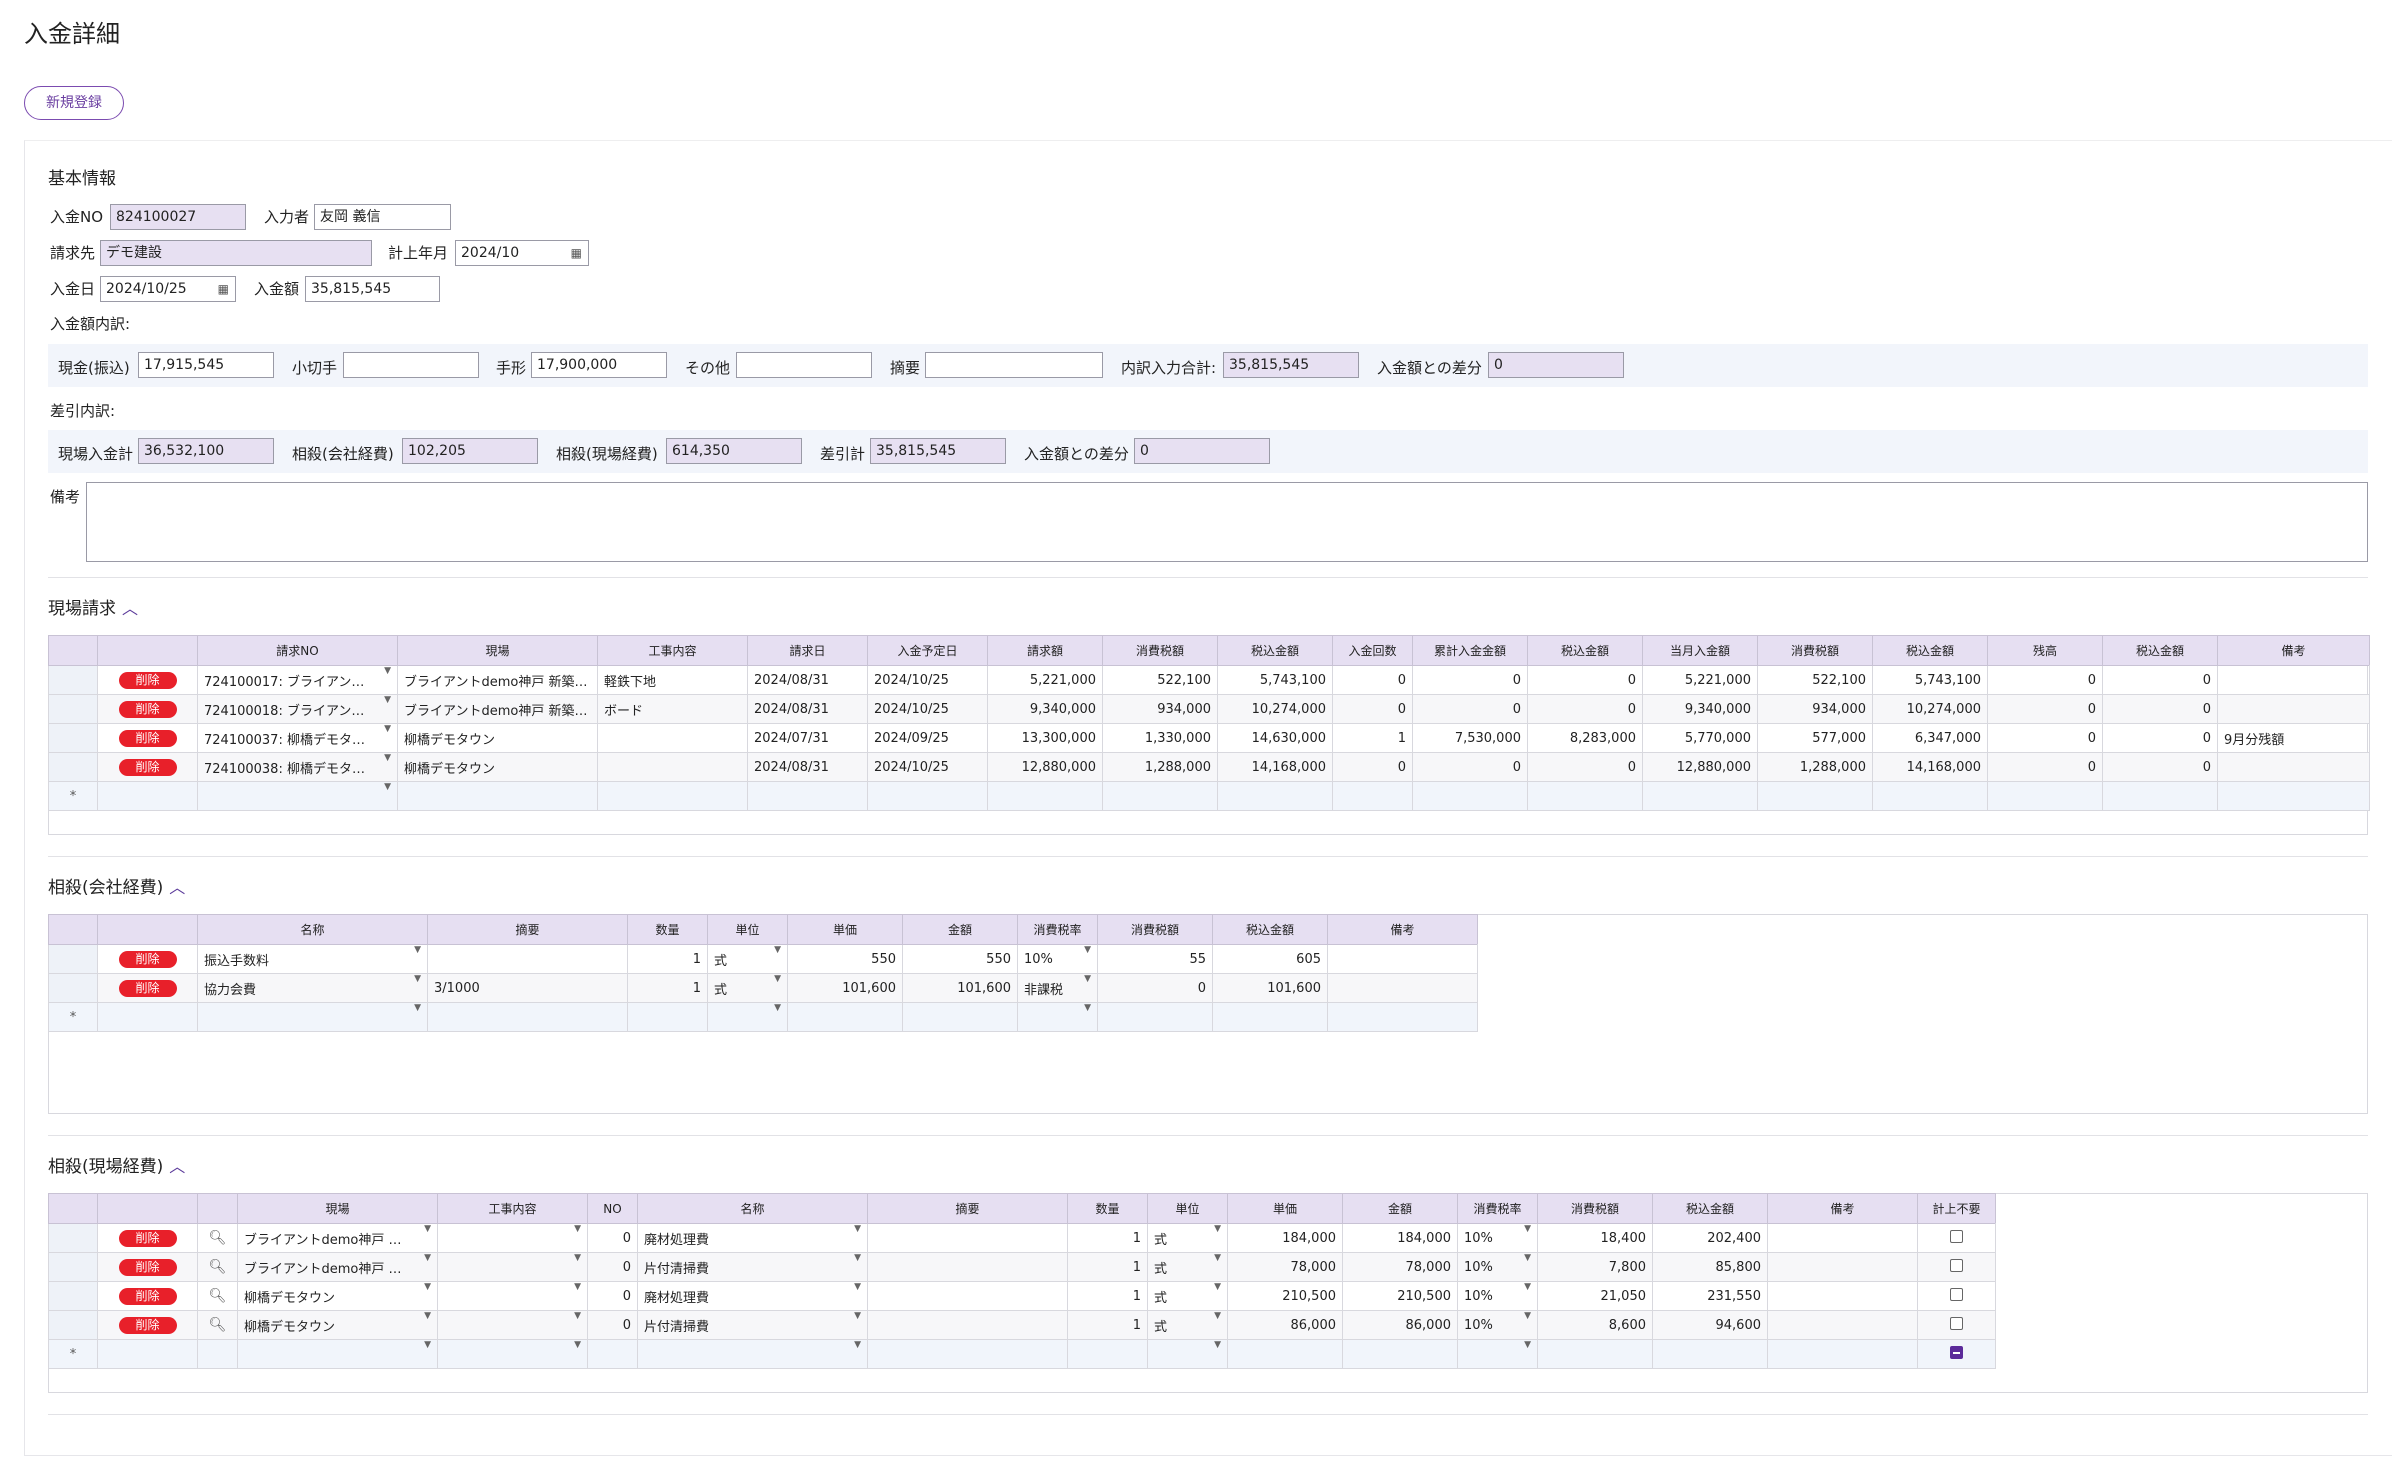 This screenshot has height=1483, width=2392. Describe the element at coordinates (1057, 959) in the screenshot. I see `dropdown-cell: 10% ▼` at that location.